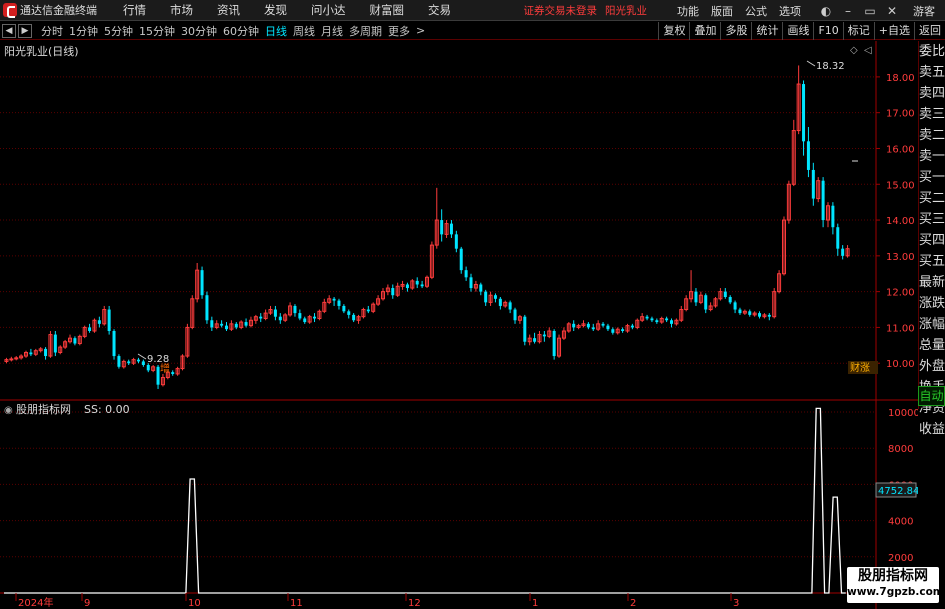 The width and height of the screenshot is (945, 609). I want to click on maximize-icon: ▭, so click(870, 11).